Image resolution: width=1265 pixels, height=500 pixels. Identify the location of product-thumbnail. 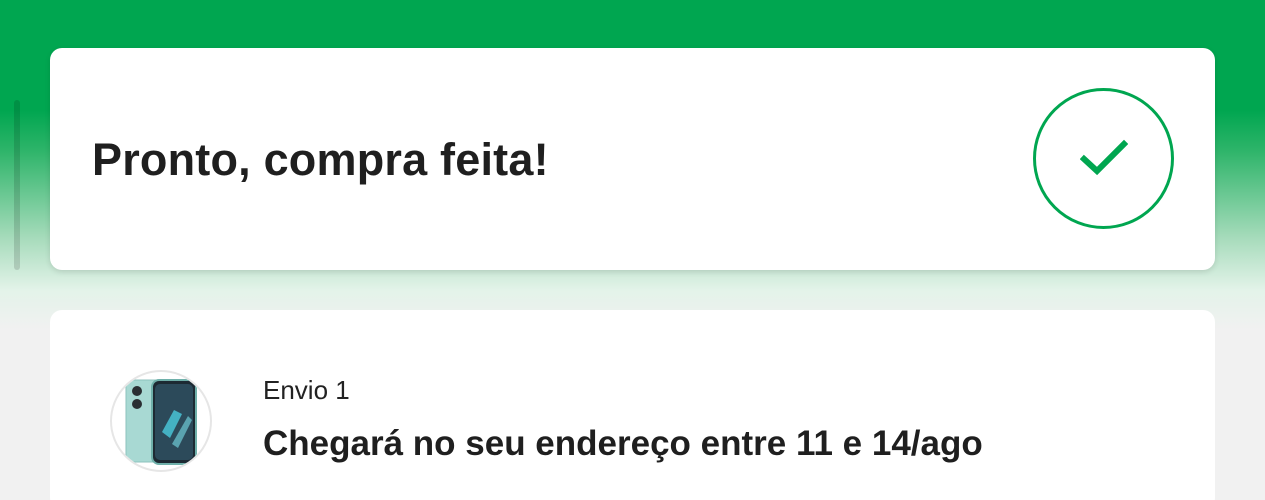
(161, 421).